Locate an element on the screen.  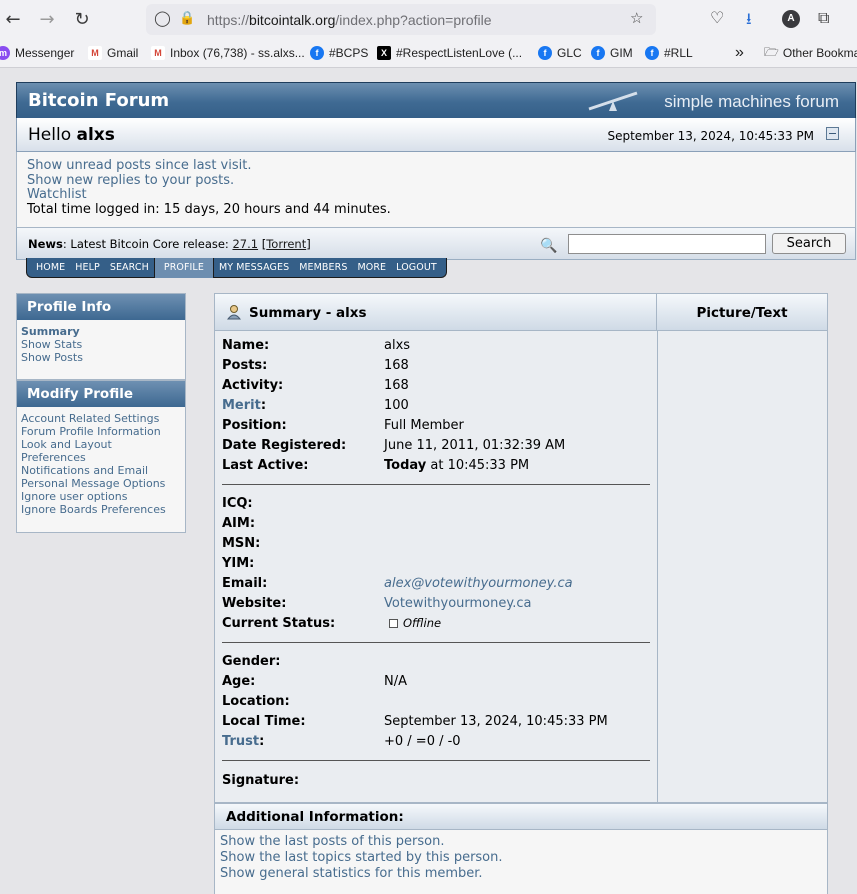
bookmark-gim: f GIM is located at coordinates (612, 53).